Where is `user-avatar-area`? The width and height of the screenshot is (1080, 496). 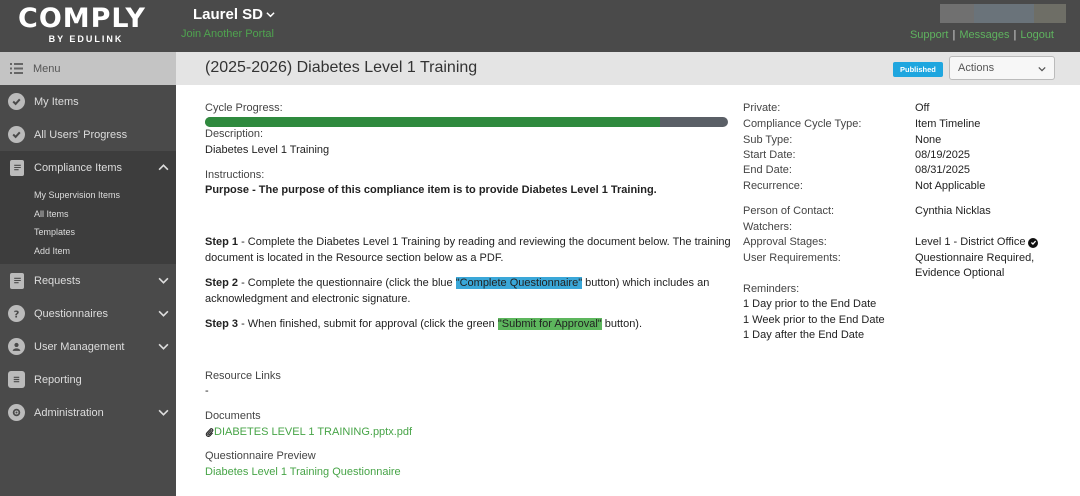
user-avatar-area is located at coordinates (1003, 13).